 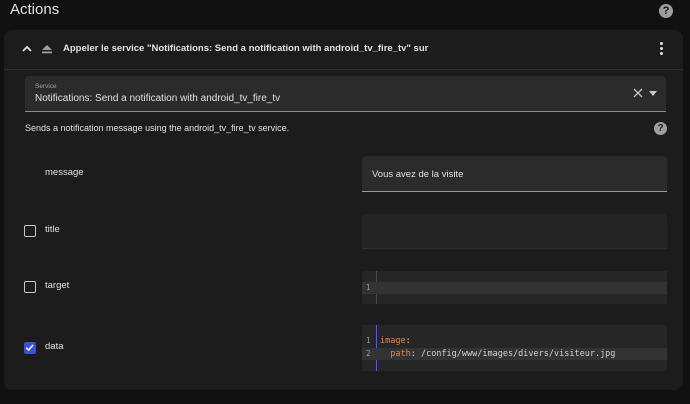 I want to click on yaml-key: image, so click(x=393, y=341).